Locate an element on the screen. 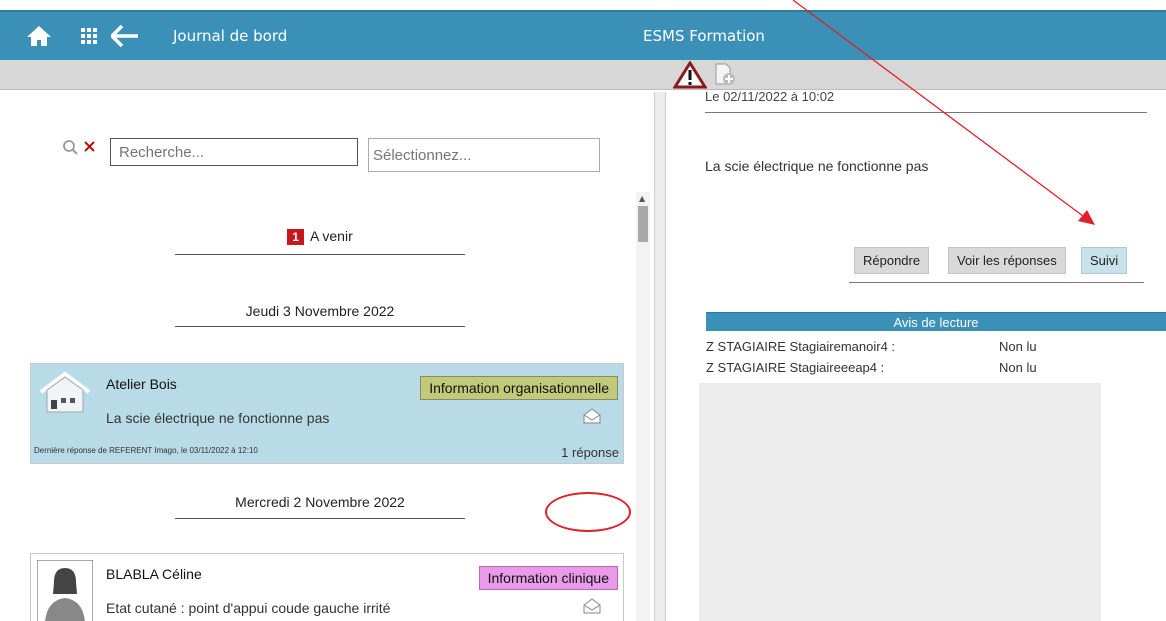  entry-author: BLABLA Céline is located at coordinates (154, 574).